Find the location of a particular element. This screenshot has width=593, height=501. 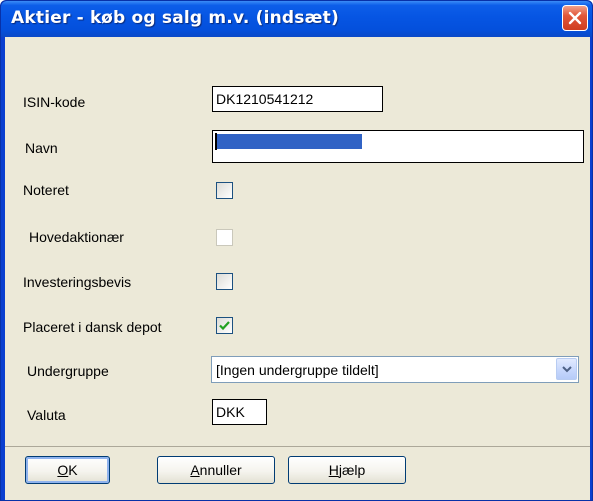

ok-mnemonic: O is located at coordinates (63, 470).